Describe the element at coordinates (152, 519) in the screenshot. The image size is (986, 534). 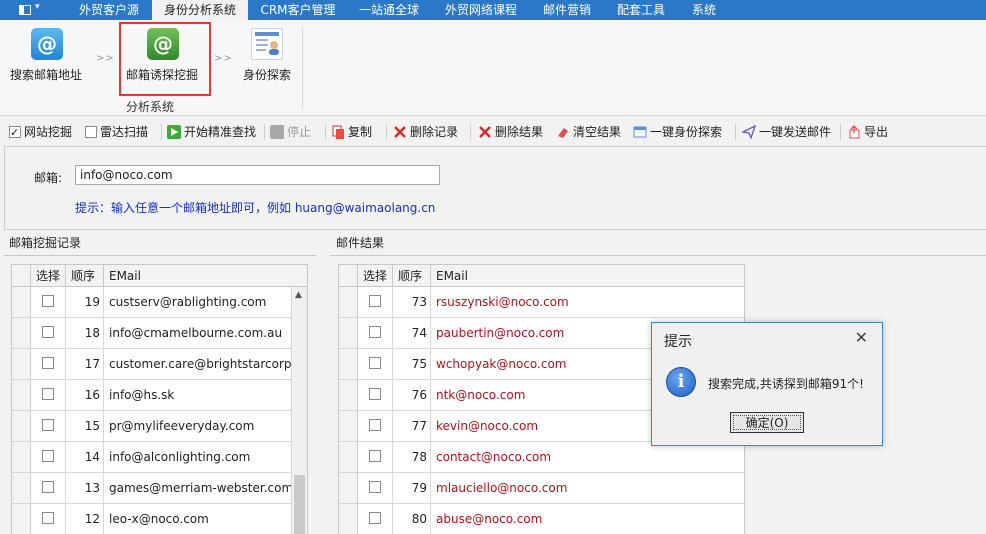
I see `table-row: 12 leo-x@noco.com` at that location.